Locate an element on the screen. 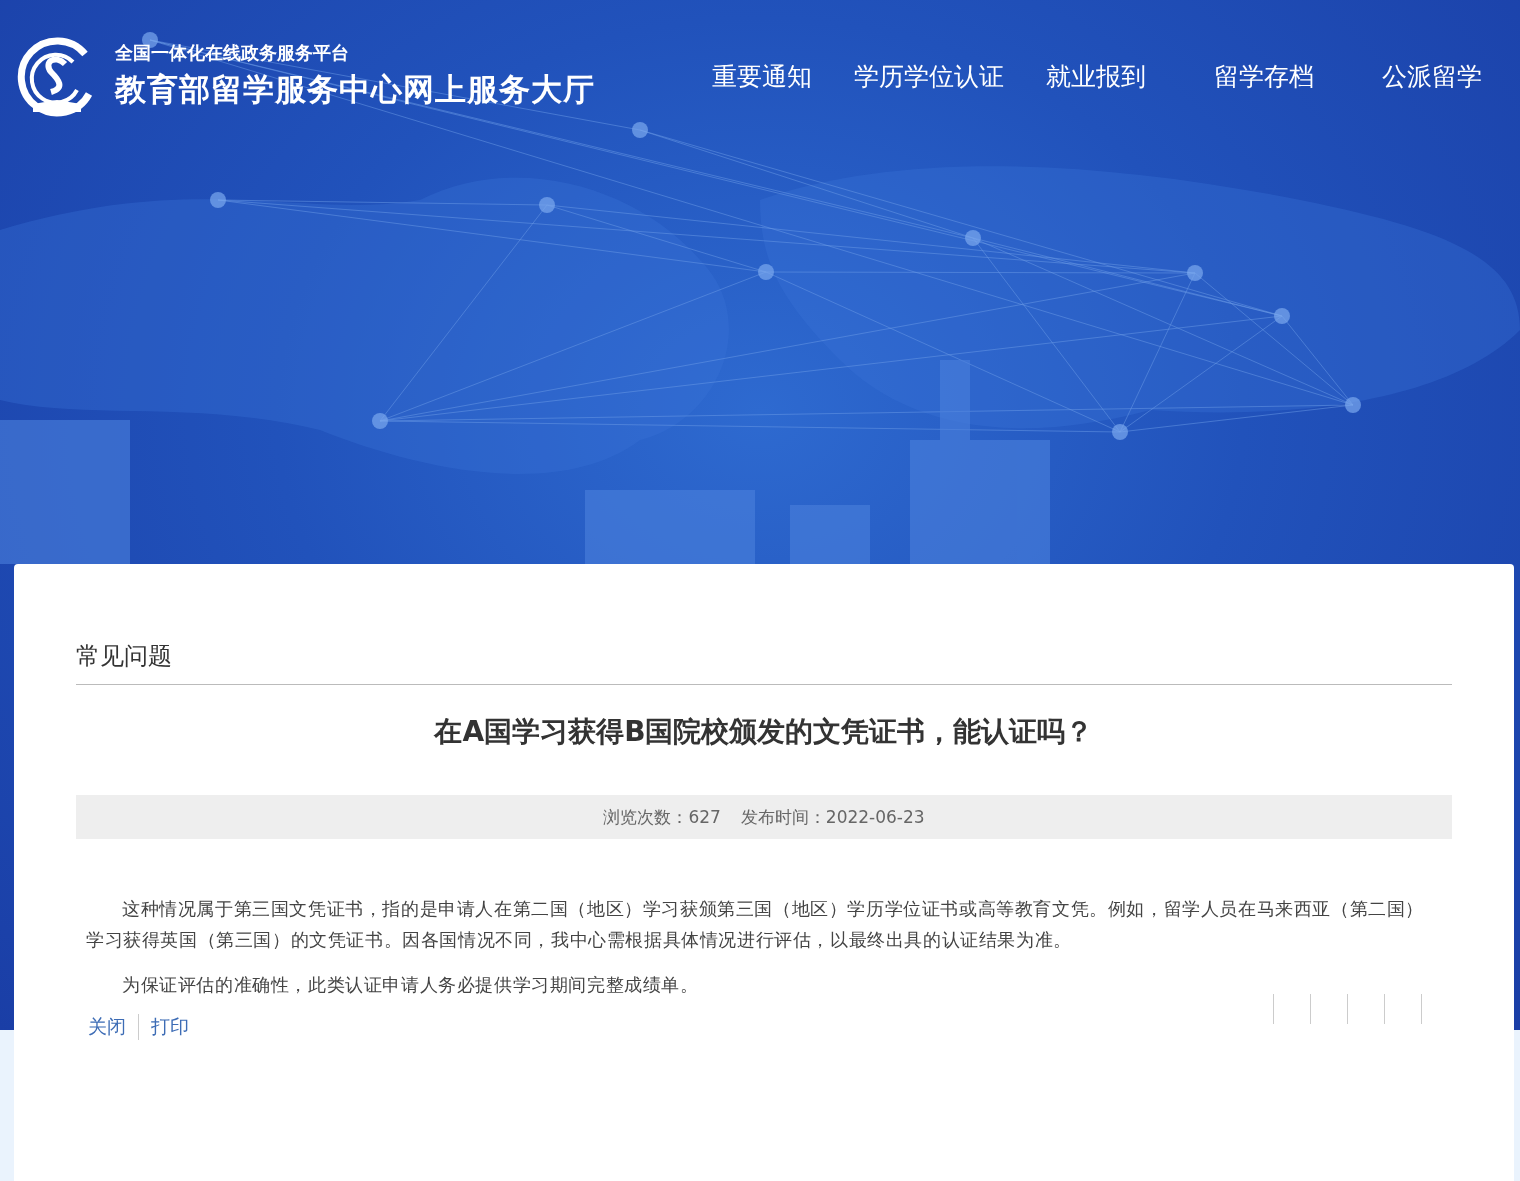 Image resolution: width=1520 pixels, height=1181 pixels. article-paragraph: 为保证评估的准确性，此类认证申请人务必提供学习期间完整成绩单。 is located at coordinates (410, 985).